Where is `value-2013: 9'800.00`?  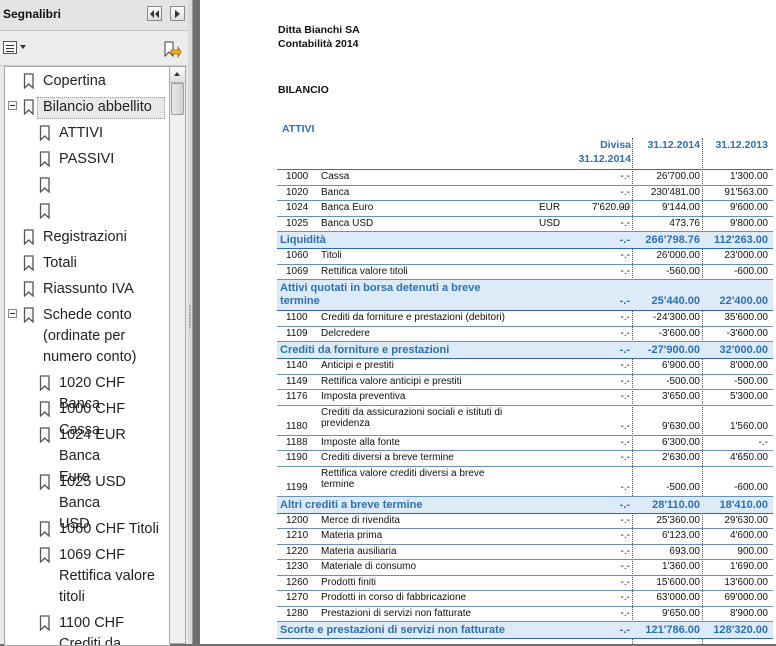 value-2013: 9'800.00 is located at coordinates (748, 223).